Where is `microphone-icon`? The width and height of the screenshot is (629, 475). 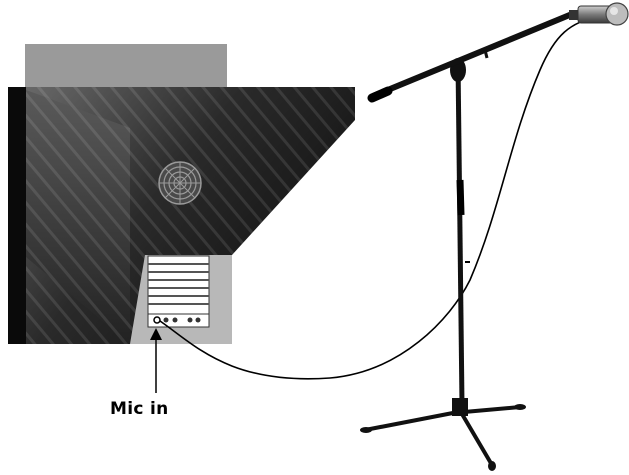
microphone-icon is located at coordinates (599, 14).